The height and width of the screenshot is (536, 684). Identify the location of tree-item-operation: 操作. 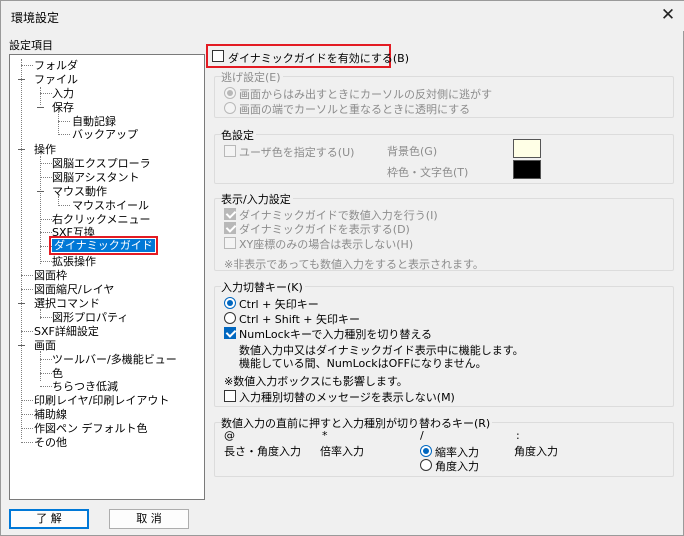
(45, 149).